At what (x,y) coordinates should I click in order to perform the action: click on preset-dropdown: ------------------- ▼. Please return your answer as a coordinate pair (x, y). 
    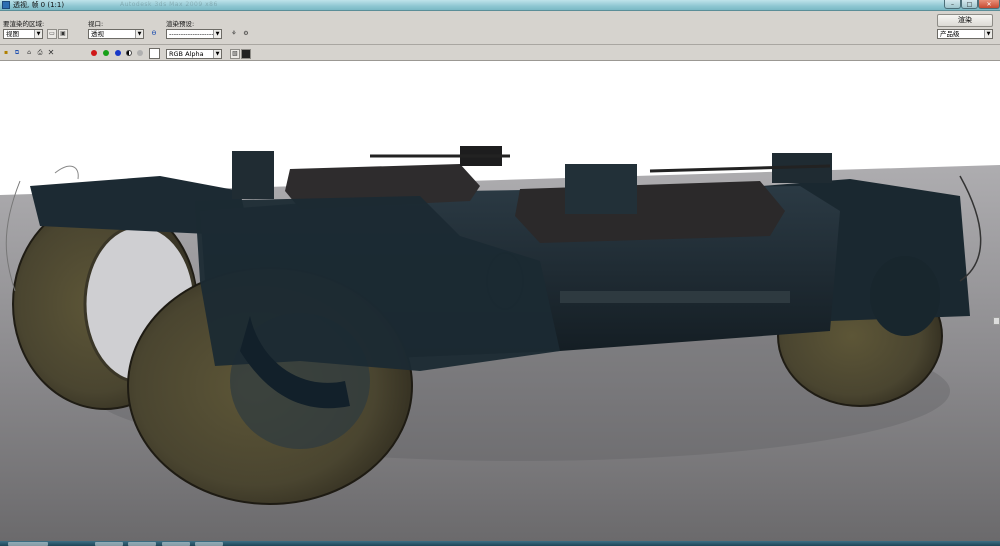
    Looking at the image, I should click on (194, 34).